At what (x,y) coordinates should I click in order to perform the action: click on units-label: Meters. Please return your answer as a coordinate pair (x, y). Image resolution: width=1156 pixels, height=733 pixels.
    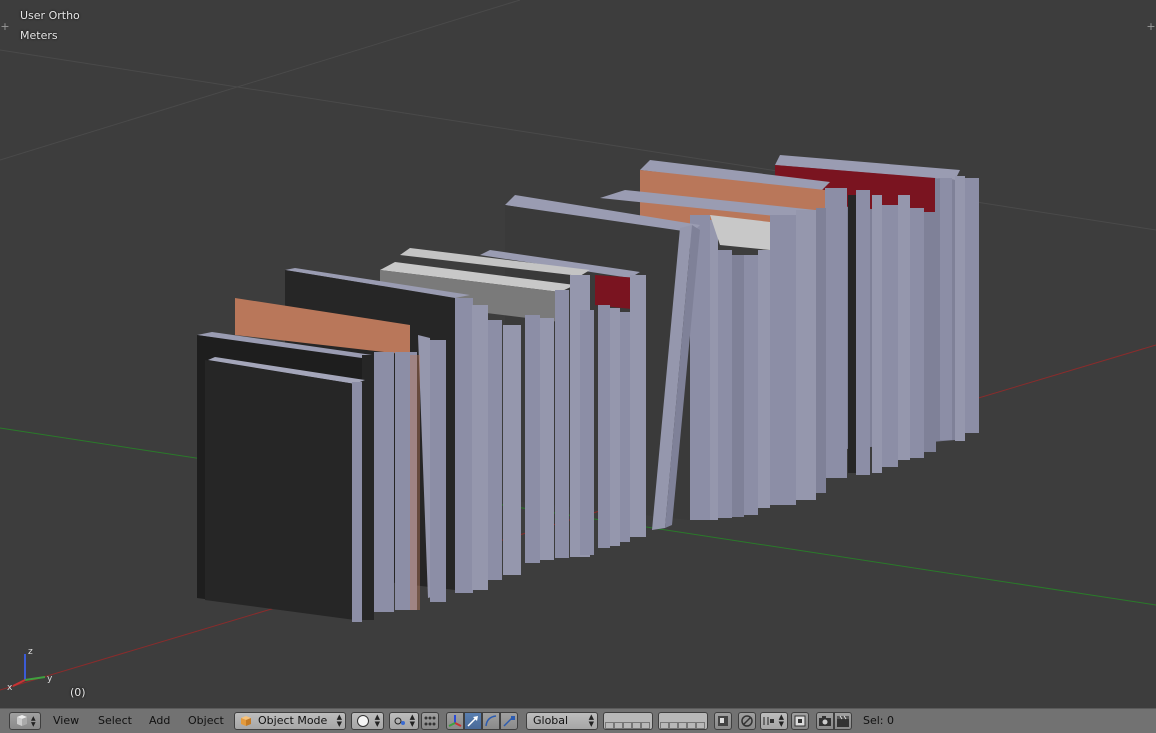
    Looking at the image, I should click on (39, 35).